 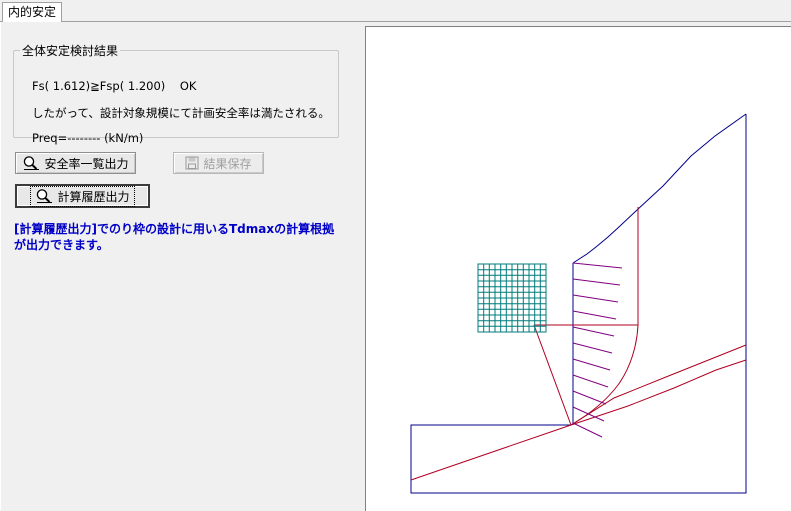 I want to click on note-line-1: [計算履歴出力]でのり枠の設計に用いるTdmaxの計算根拠, so click(x=174, y=229).